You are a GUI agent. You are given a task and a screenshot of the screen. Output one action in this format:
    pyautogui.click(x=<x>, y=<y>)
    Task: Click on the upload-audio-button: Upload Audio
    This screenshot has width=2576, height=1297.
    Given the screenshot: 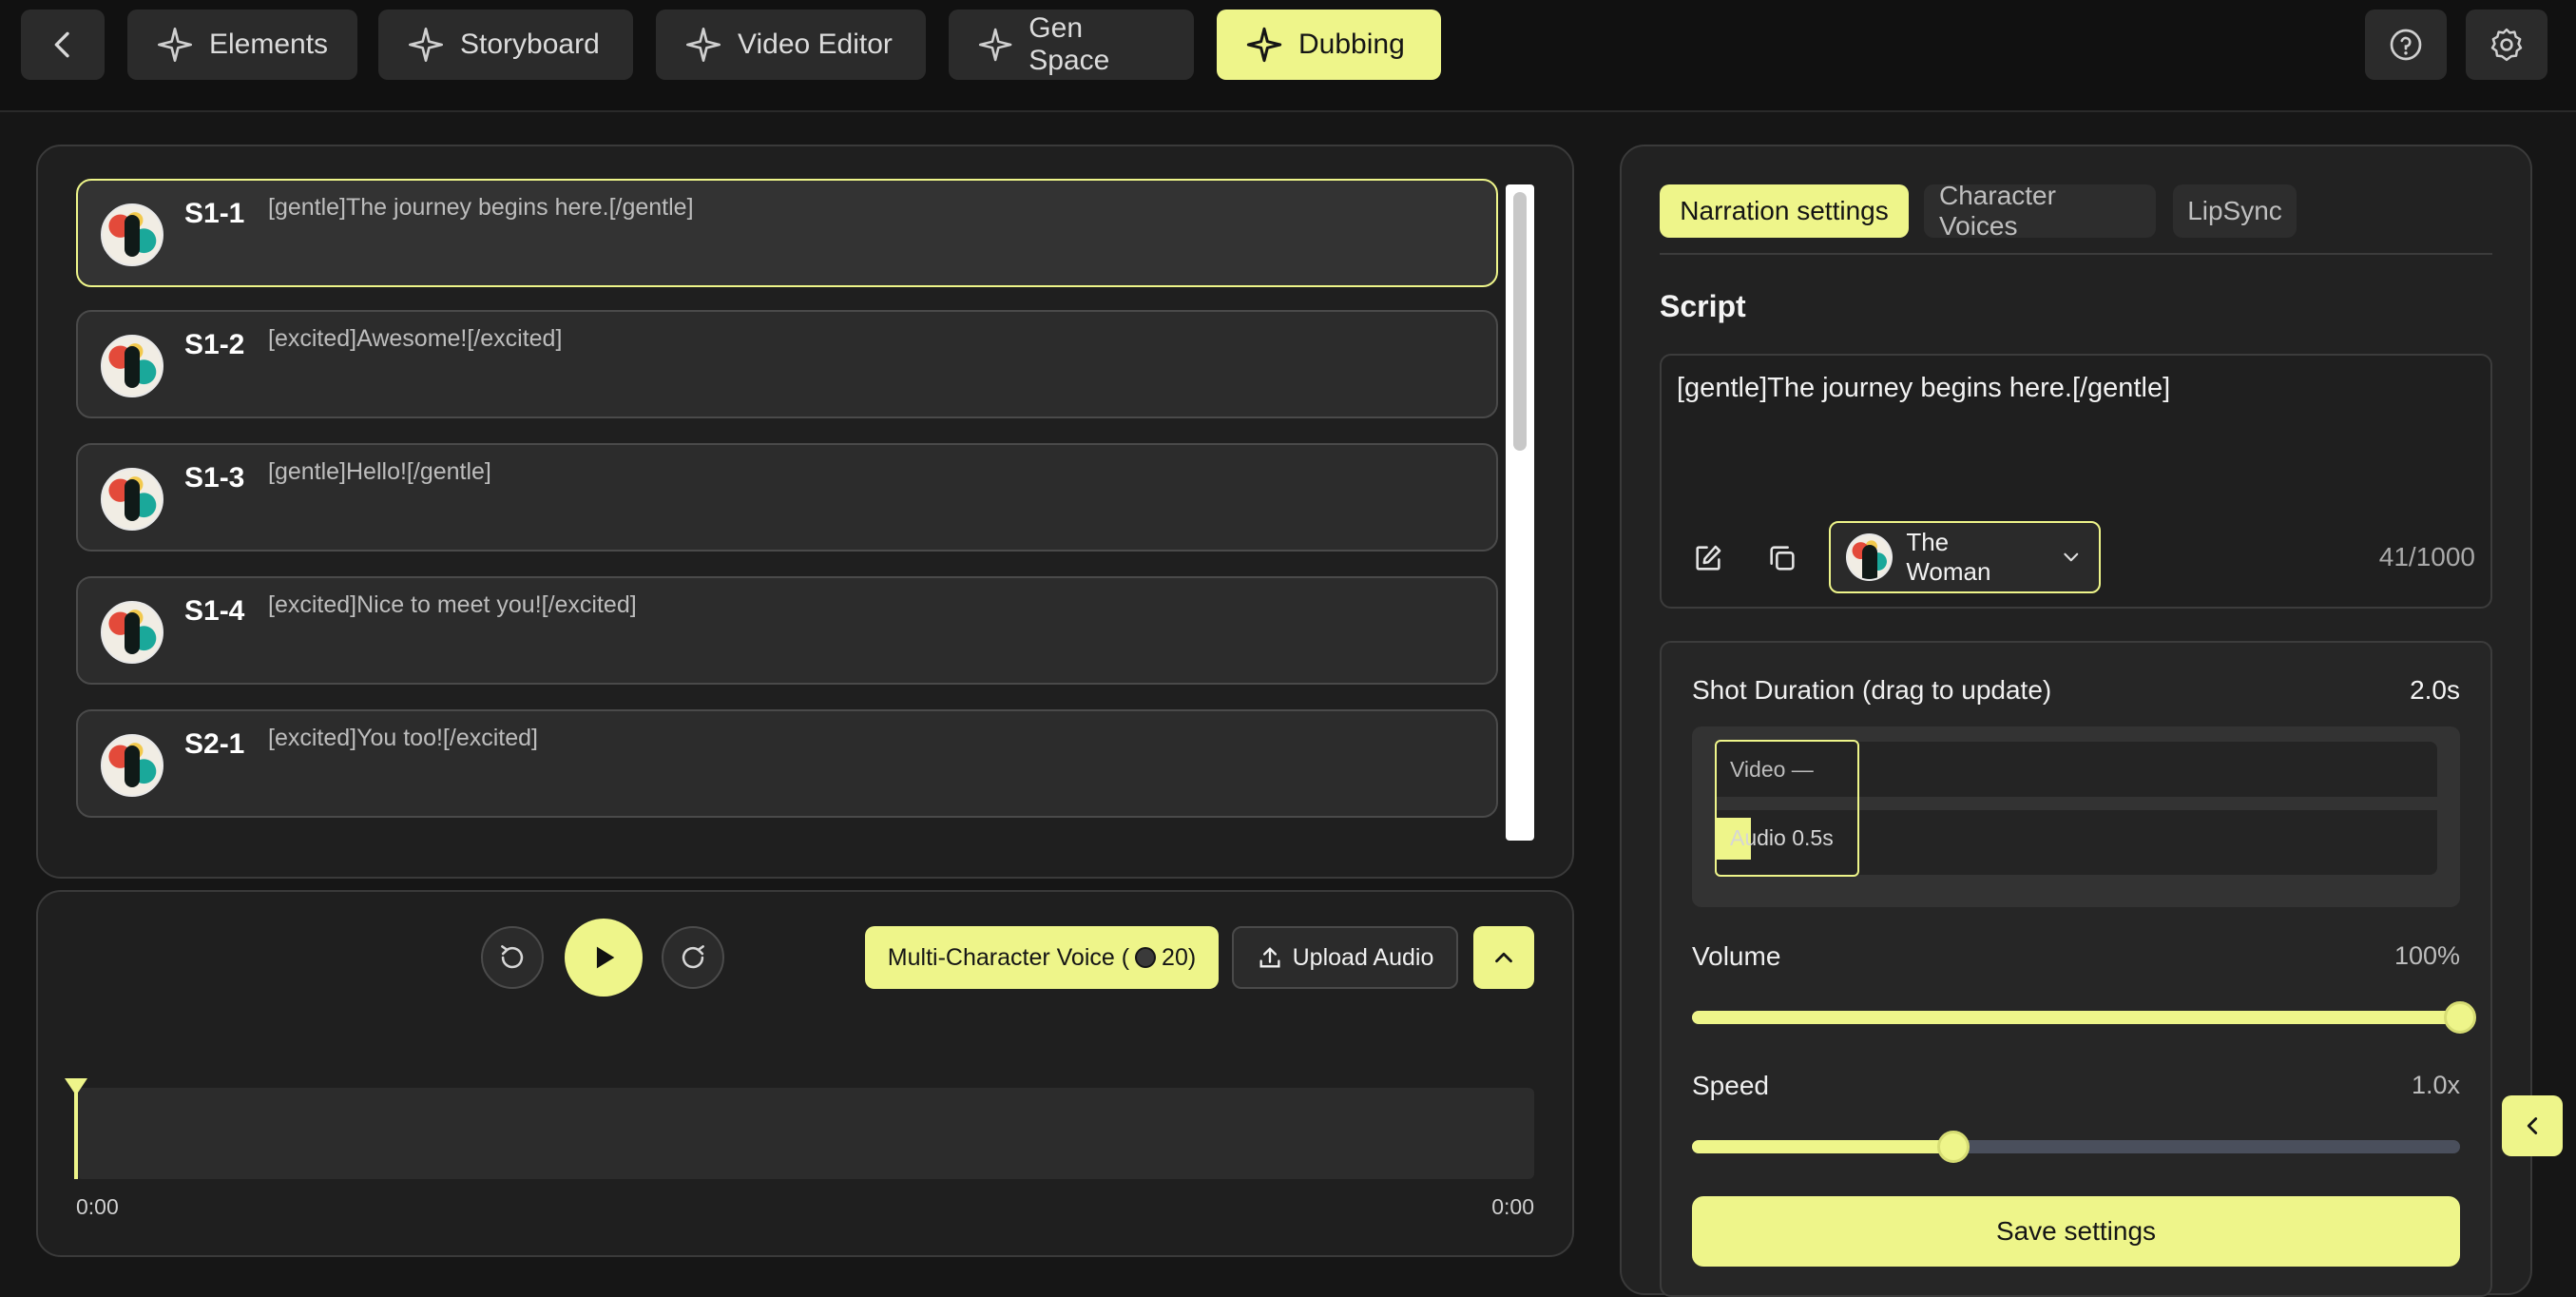 What is the action you would take?
    pyautogui.click(x=1345, y=957)
    